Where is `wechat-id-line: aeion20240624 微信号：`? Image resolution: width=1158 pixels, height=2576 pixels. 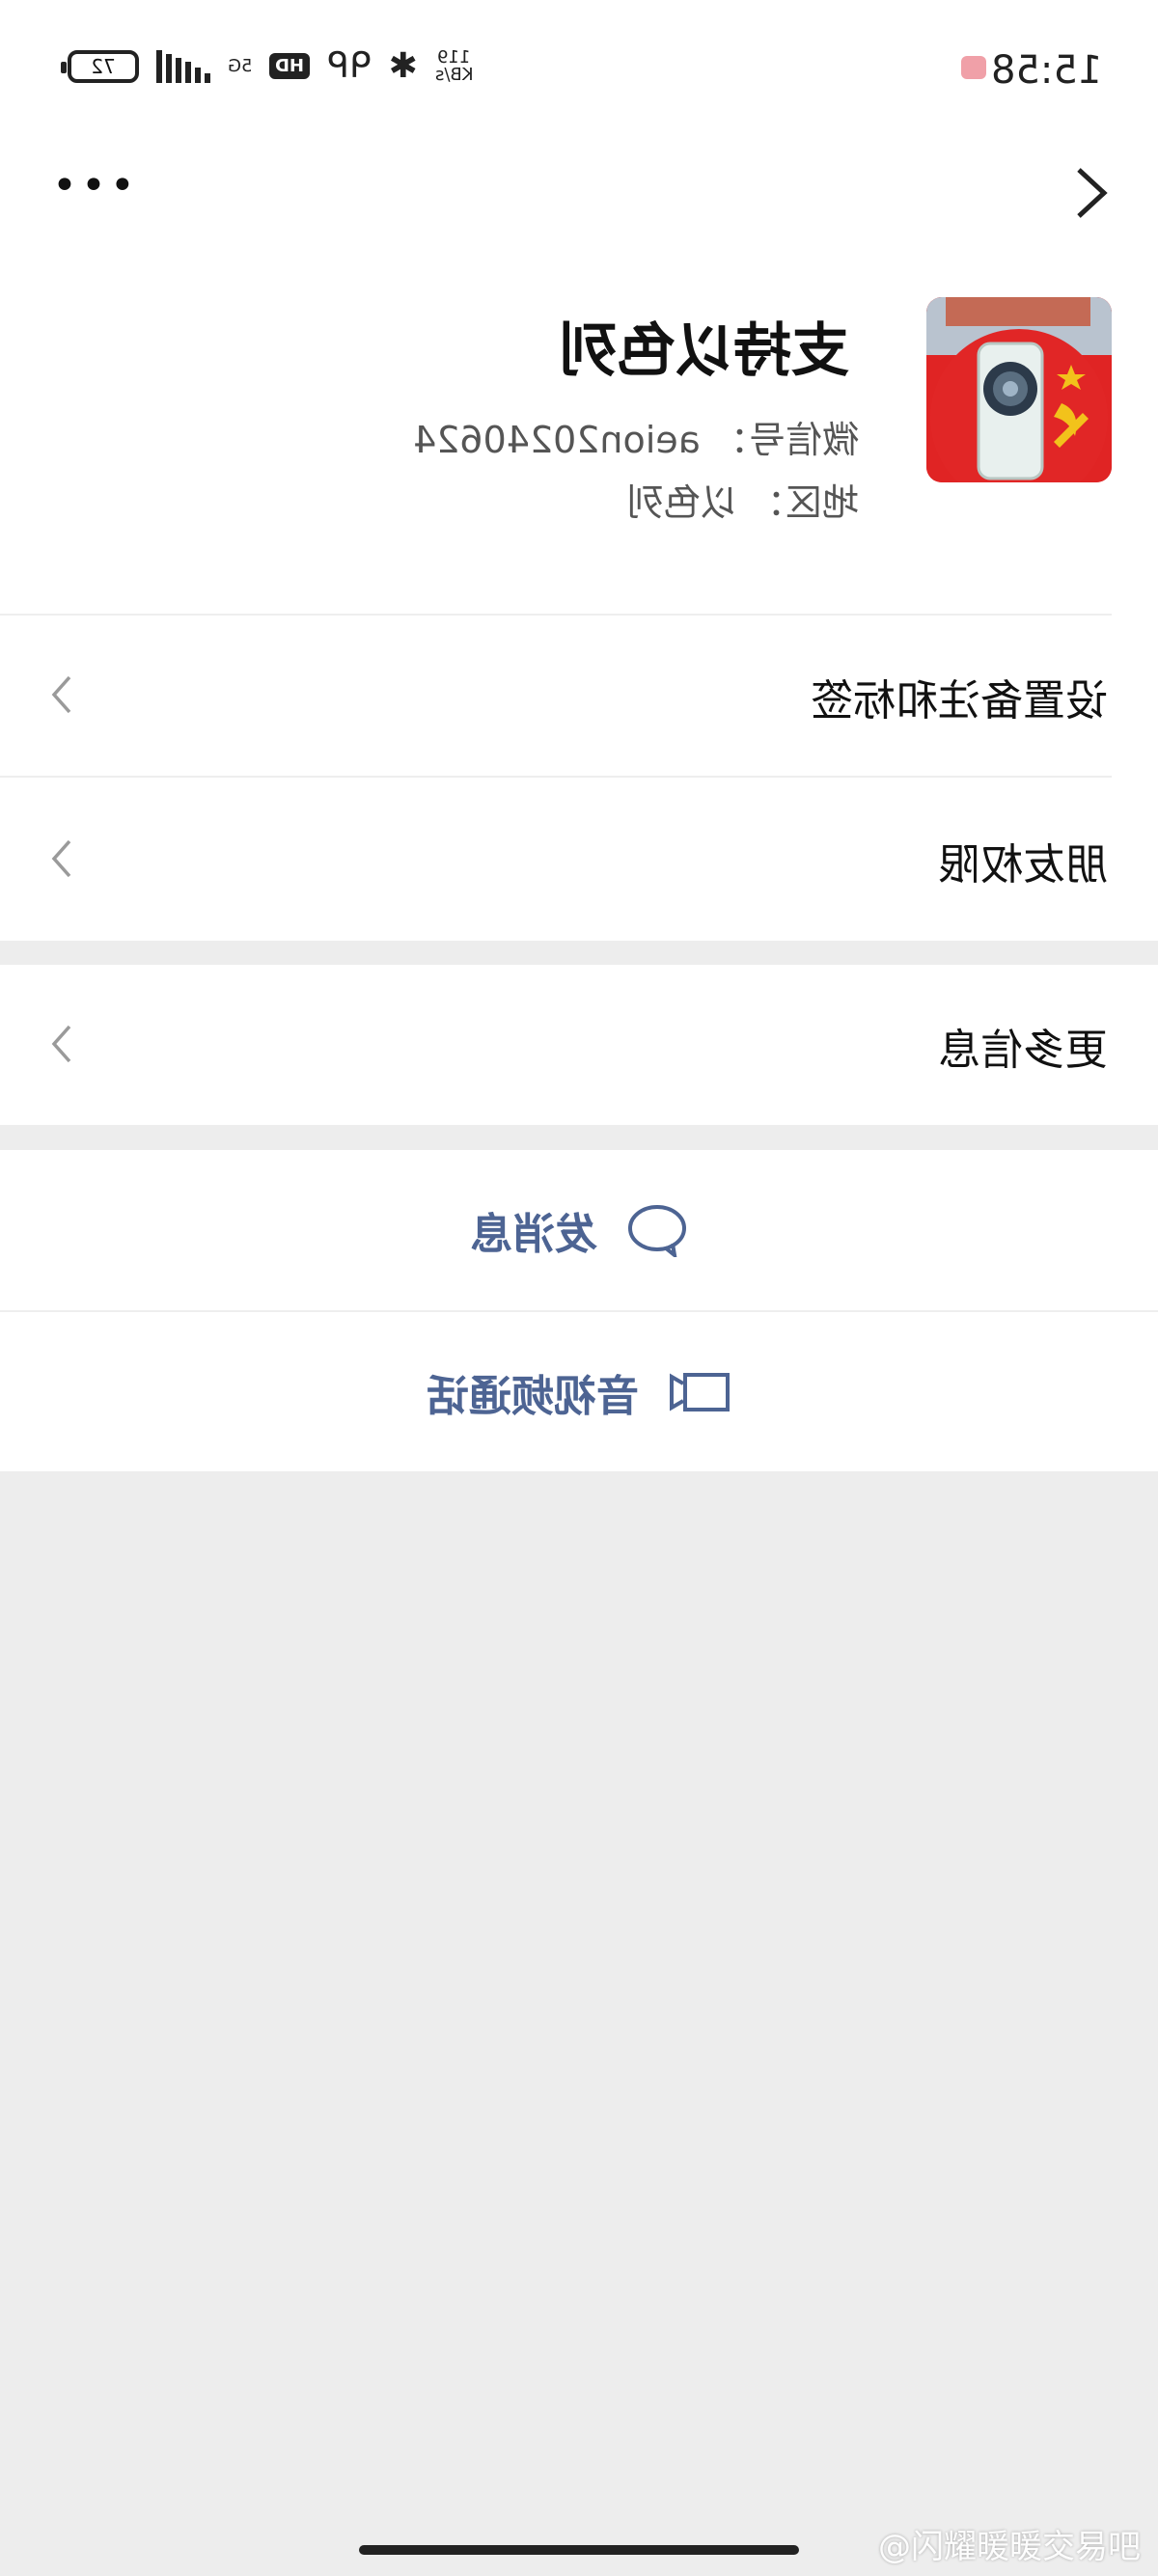 wechat-id-line: aeion20240624 微信号： is located at coordinates (636, 437).